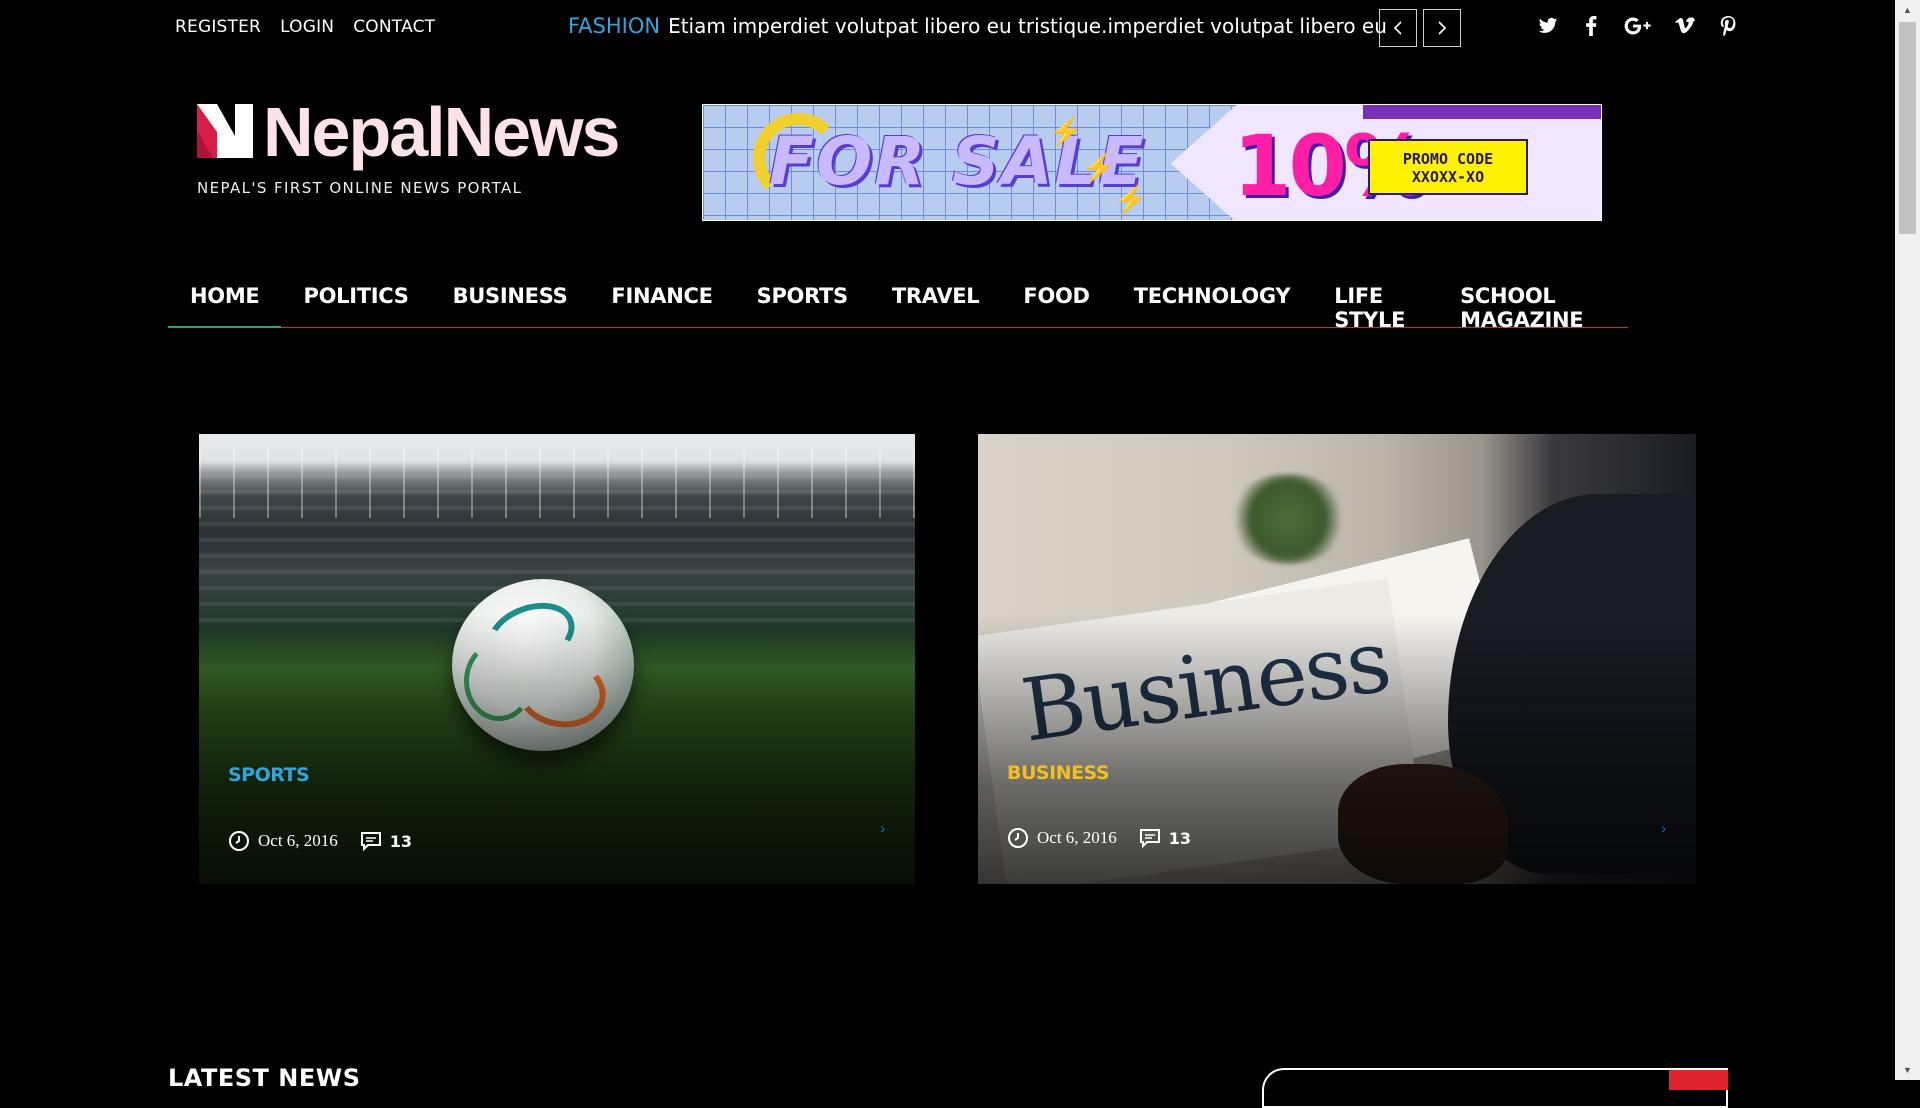 This screenshot has height=1108, width=1920. Describe the element at coordinates (1464, 1088) in the screenshot. I see `search-input` at that location.